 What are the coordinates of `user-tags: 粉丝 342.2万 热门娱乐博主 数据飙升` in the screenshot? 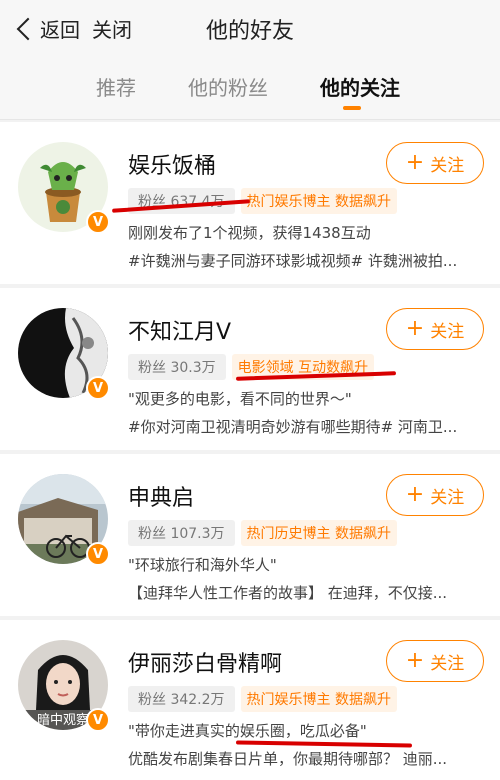 It's located at (262, 699).